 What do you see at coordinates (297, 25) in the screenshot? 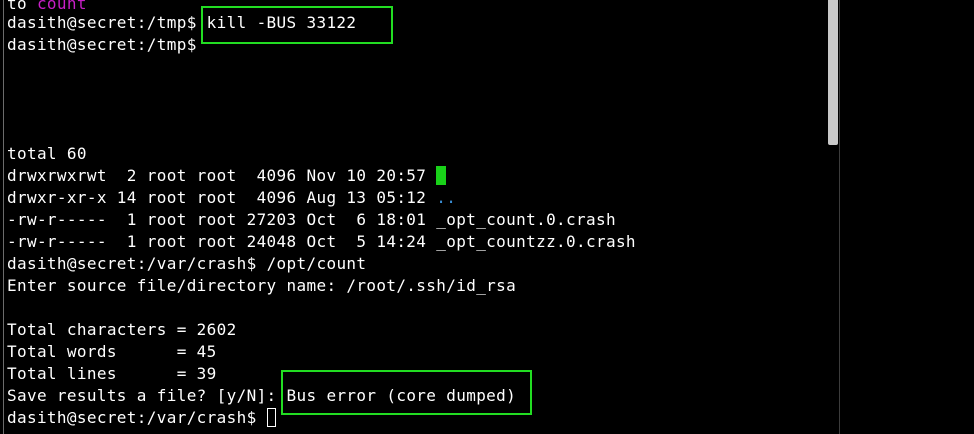
I see `highlight-box-kill-command` at bounding box center [297, 25].